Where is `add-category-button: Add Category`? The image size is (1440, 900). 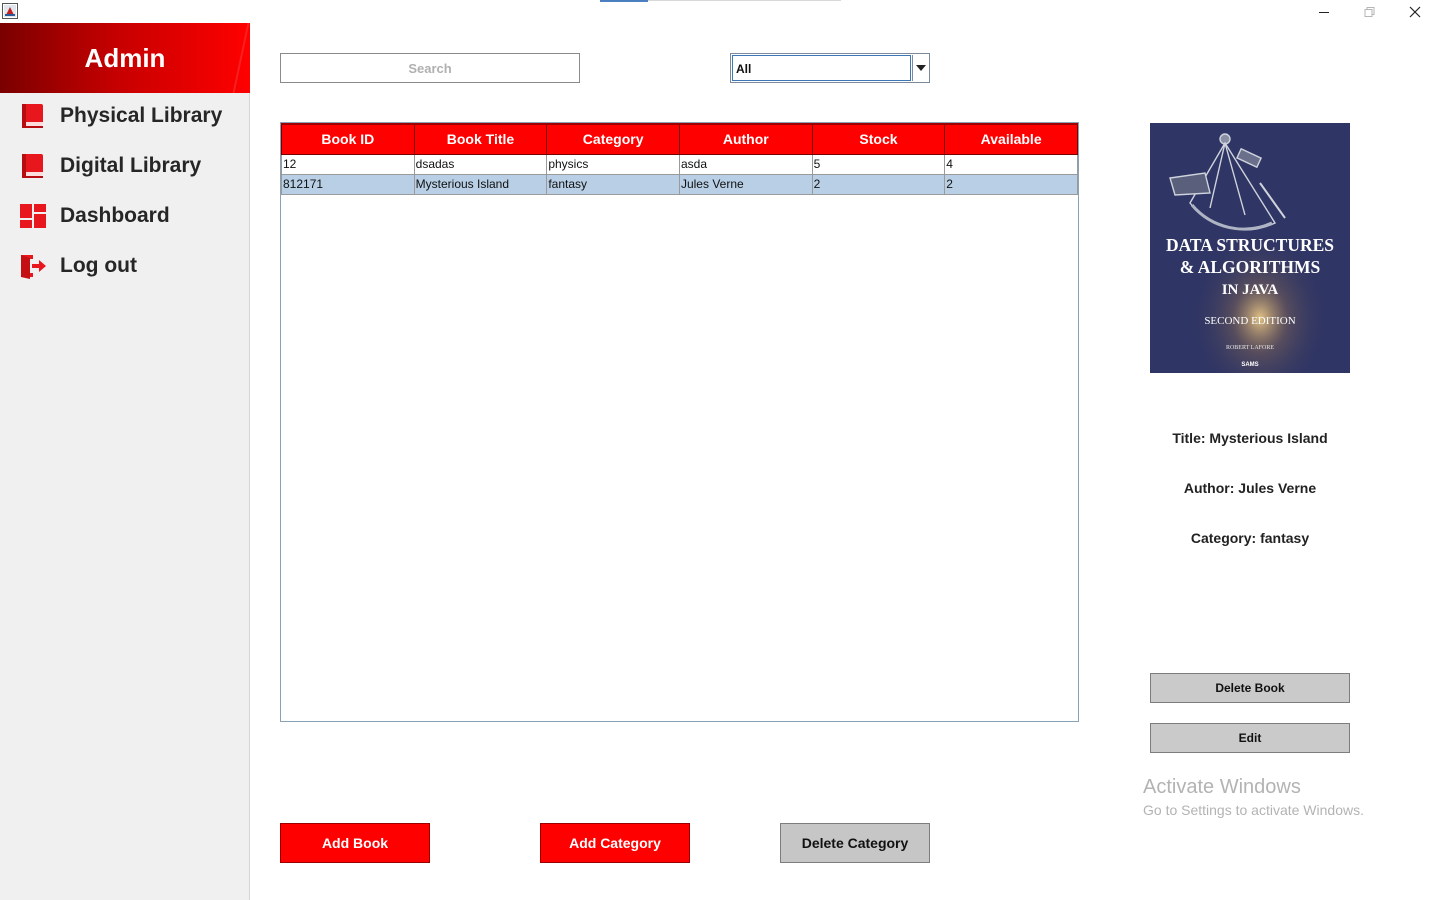
add-category-button: Add Category is located at coordinates (615, 843).